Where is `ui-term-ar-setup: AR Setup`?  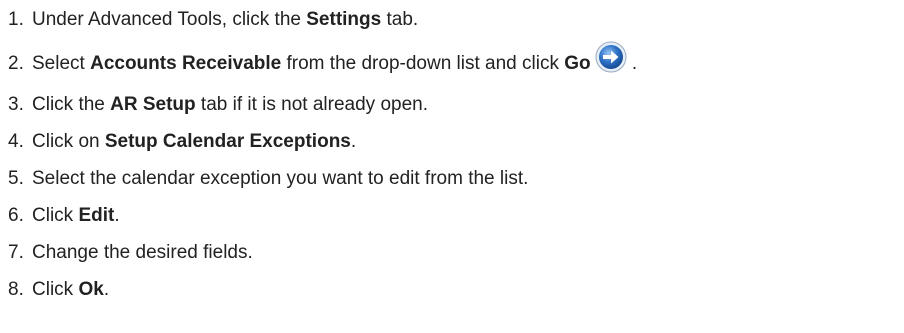
ui-term-ar-setup: AR Setup is located at coordinates (153, 104).